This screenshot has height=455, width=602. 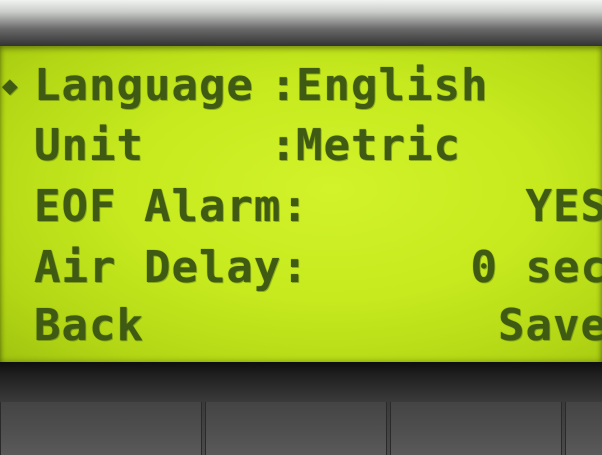 I want to click on eof-alarm-label: EOF Alarm:, so click(x=171, y=206).